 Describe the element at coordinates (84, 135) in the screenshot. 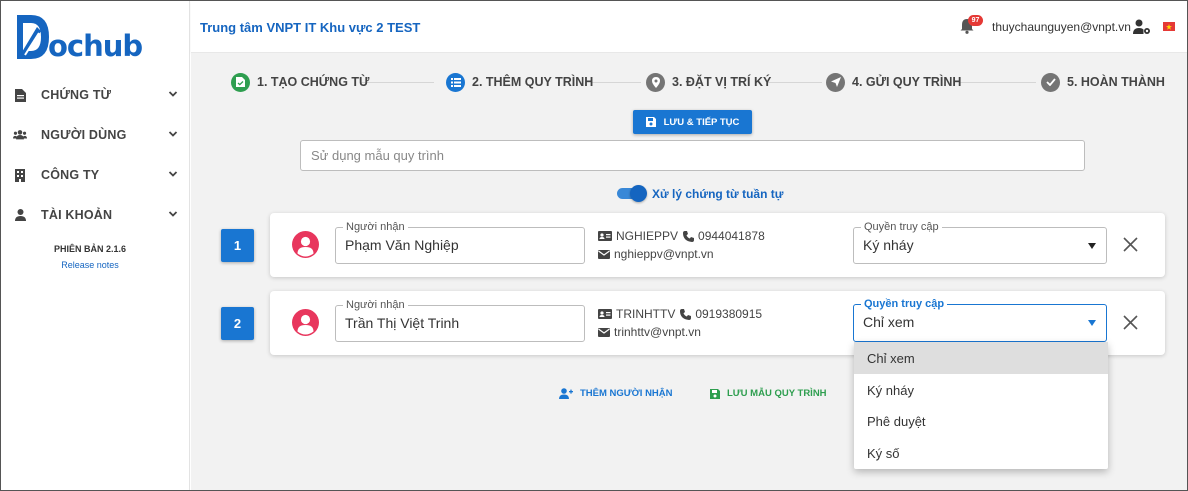

I see `sidebar-item-label: NGƯỜI DÙNG` at that location.